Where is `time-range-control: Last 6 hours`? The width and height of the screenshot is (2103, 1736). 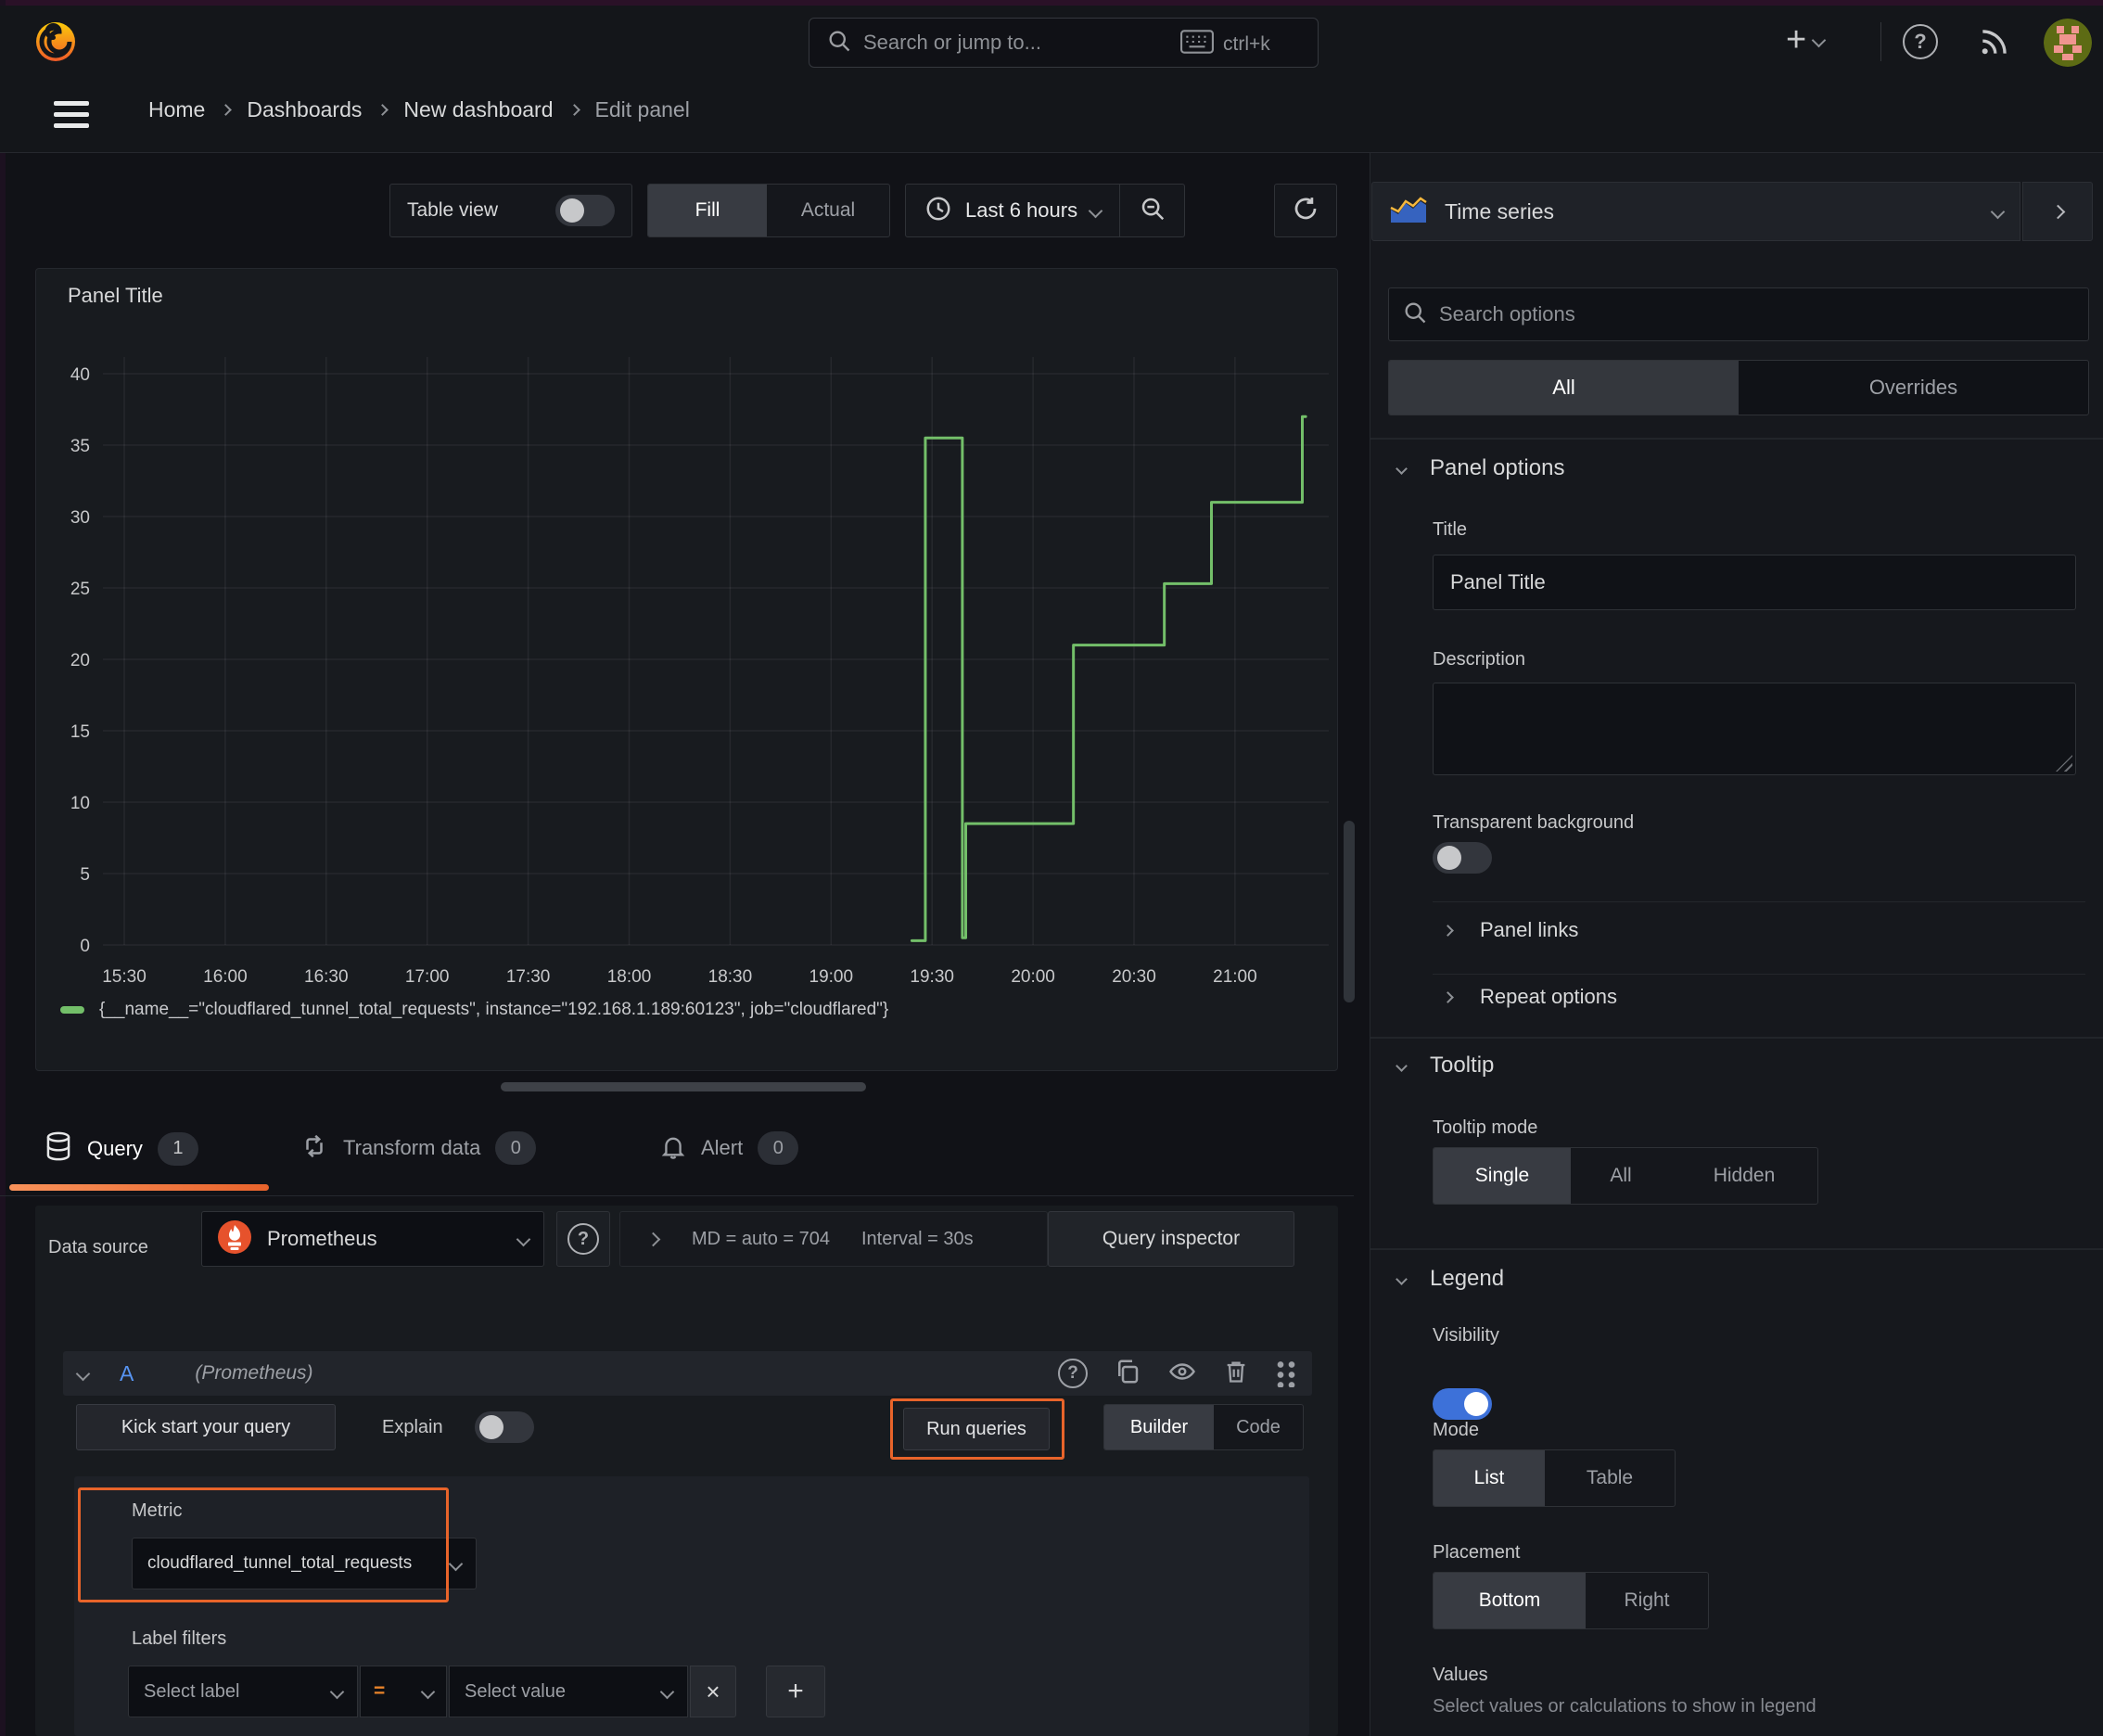
time-range-control: Last 6 hours is located at coordinates (1045, 210).